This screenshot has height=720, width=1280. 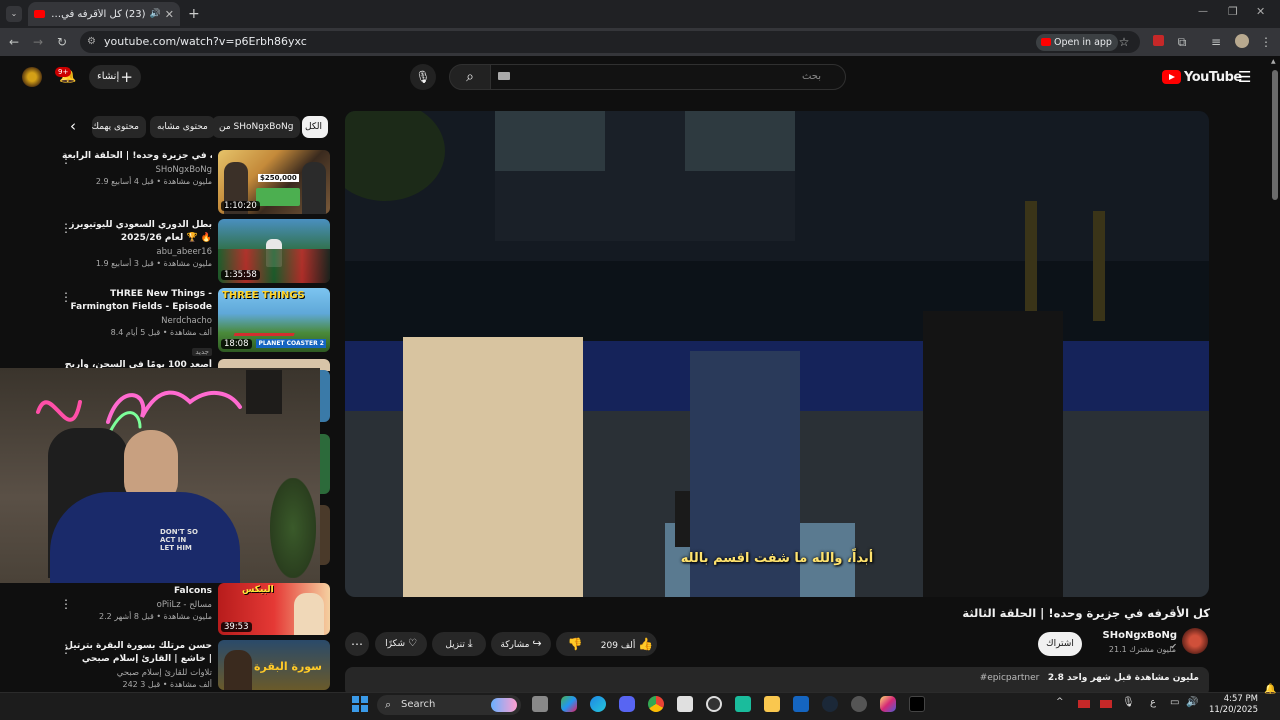 I want to click on tab-close-icon: ✕, so click(x=169, y=14).